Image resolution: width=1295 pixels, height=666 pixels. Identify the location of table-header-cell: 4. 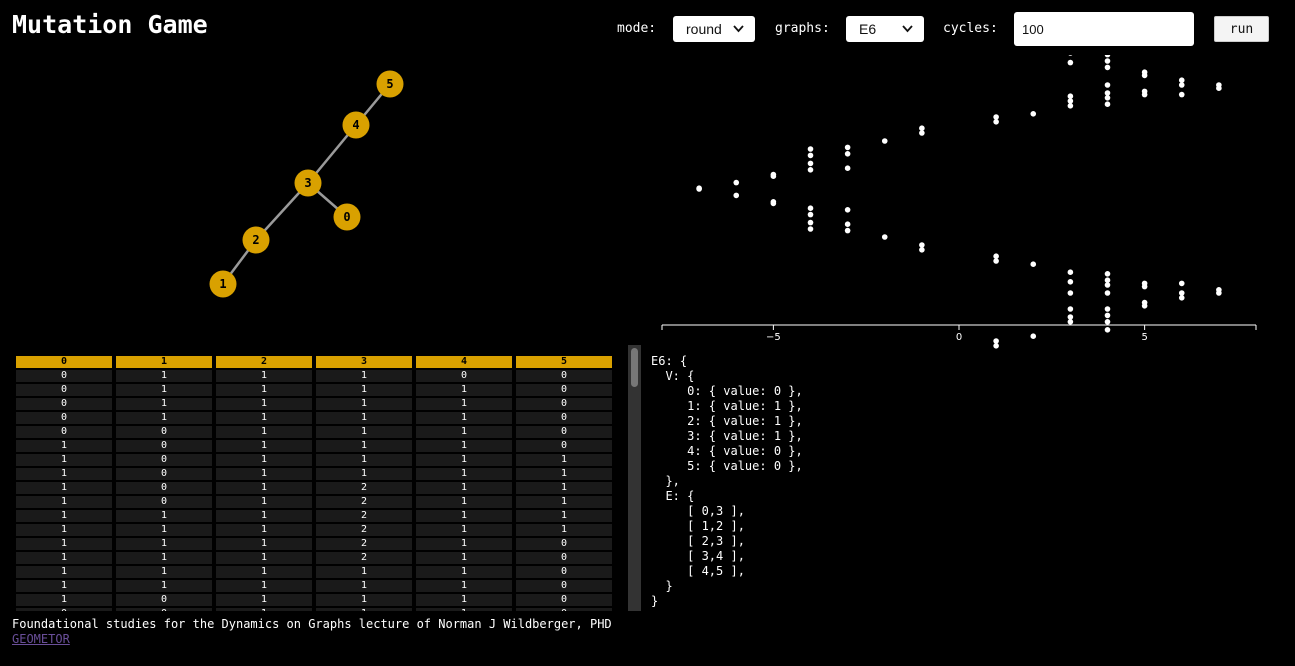
(464, 362).